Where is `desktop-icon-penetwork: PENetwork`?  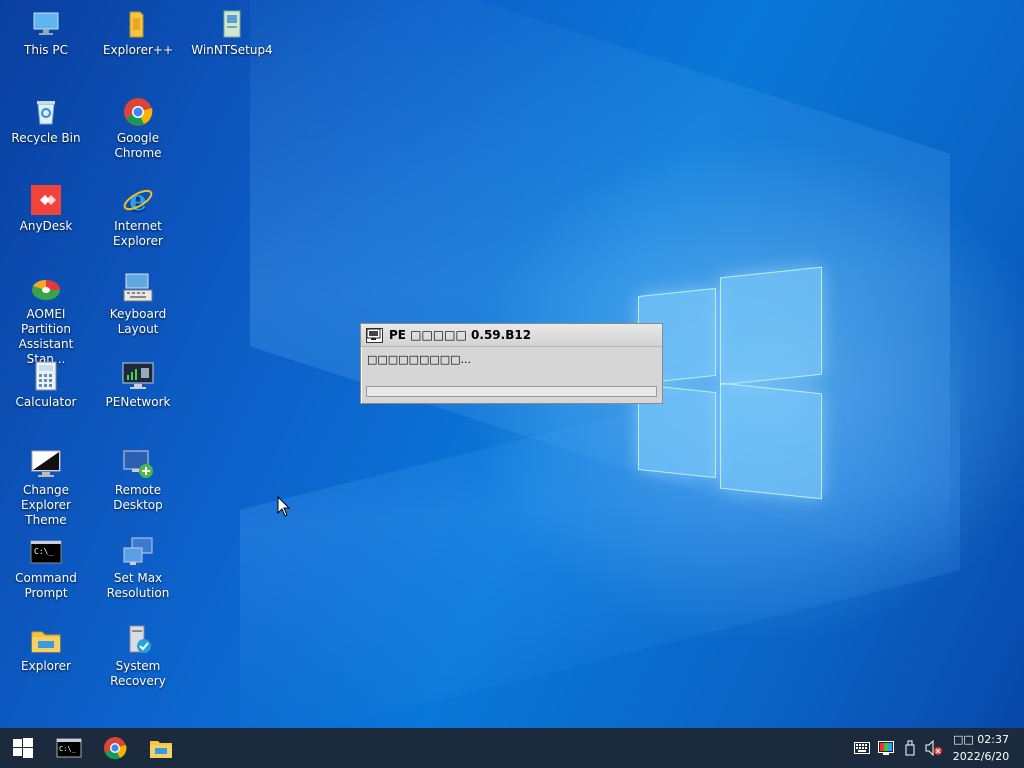 desktop-icon-penetwork: PENetwork is located at coordinates (138, 385).